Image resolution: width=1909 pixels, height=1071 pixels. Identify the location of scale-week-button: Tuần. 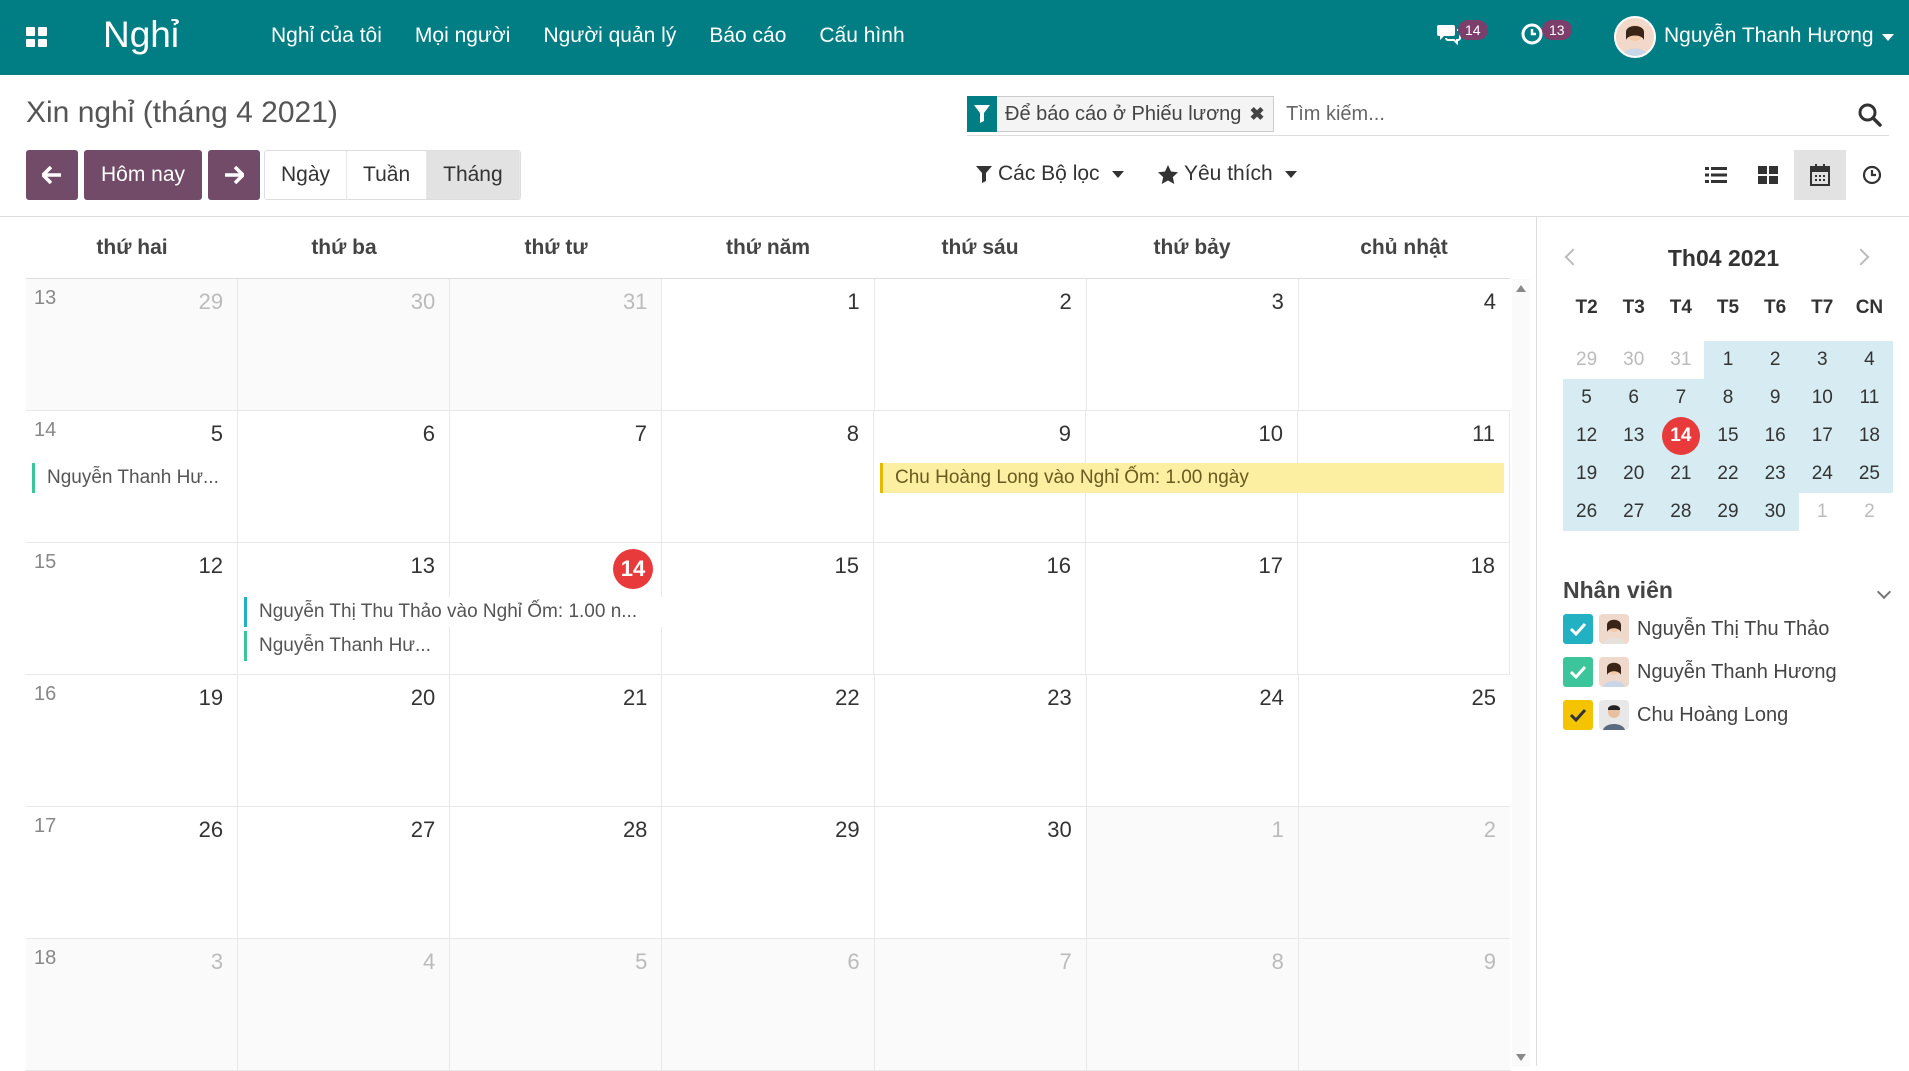
(387, 175).